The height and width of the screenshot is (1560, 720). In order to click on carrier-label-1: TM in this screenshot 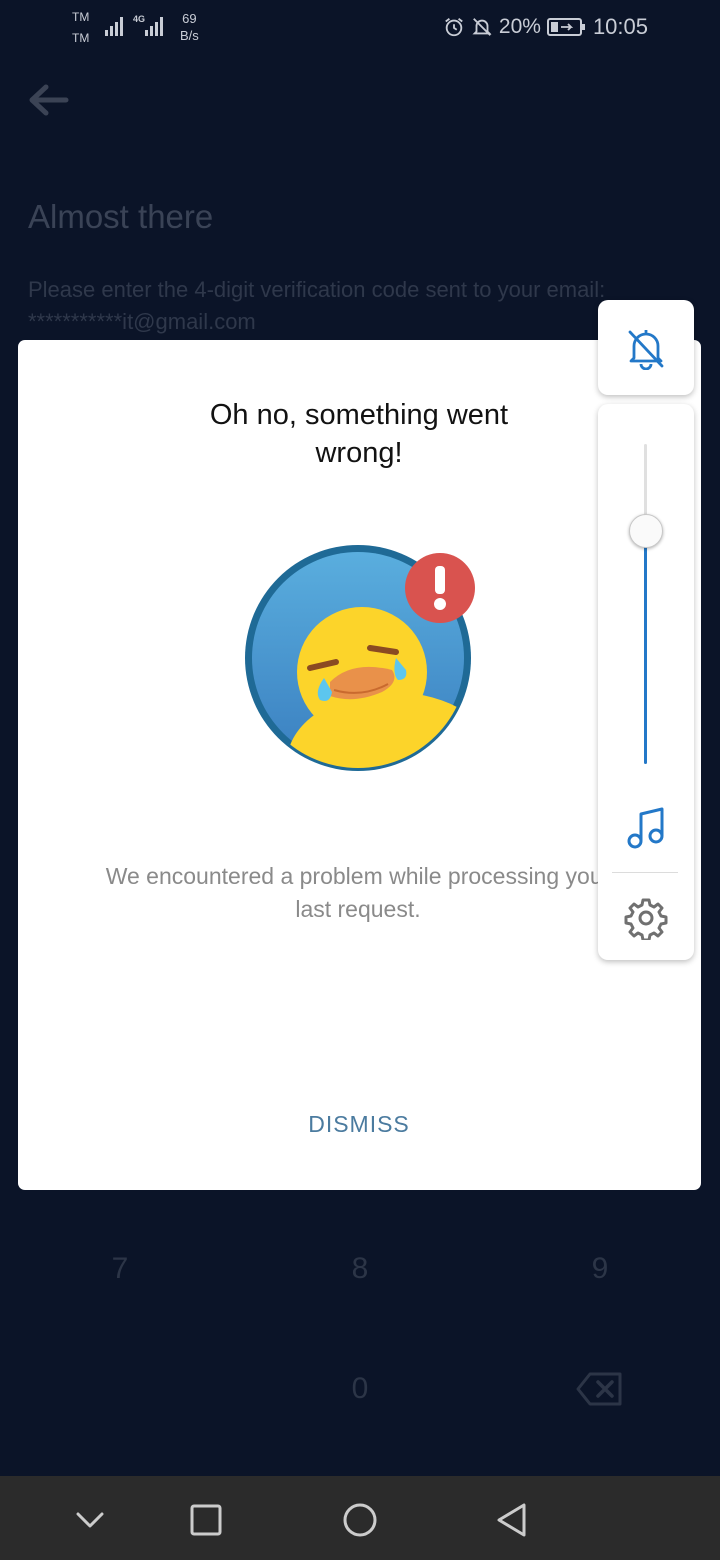, I will do `click(81, 17)`.